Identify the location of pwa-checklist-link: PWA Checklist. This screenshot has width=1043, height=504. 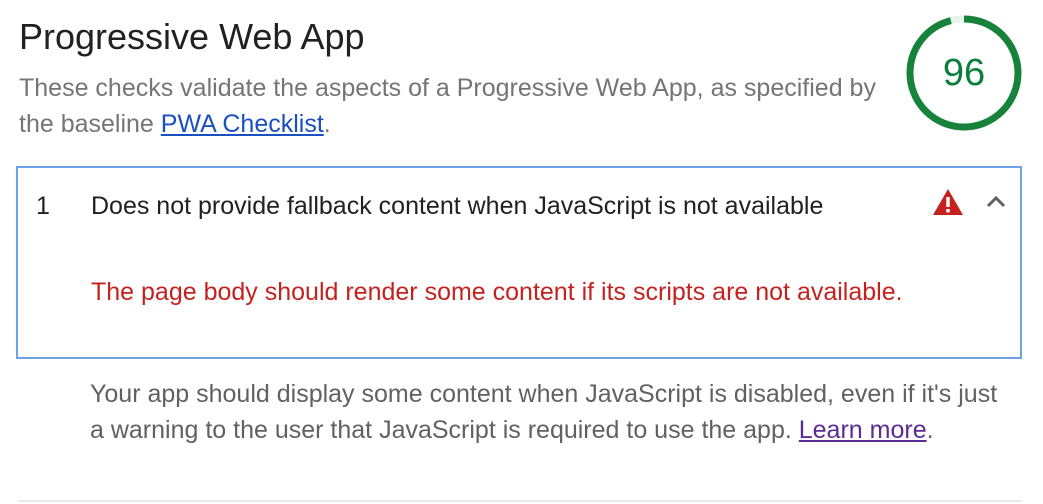
(242, 124).